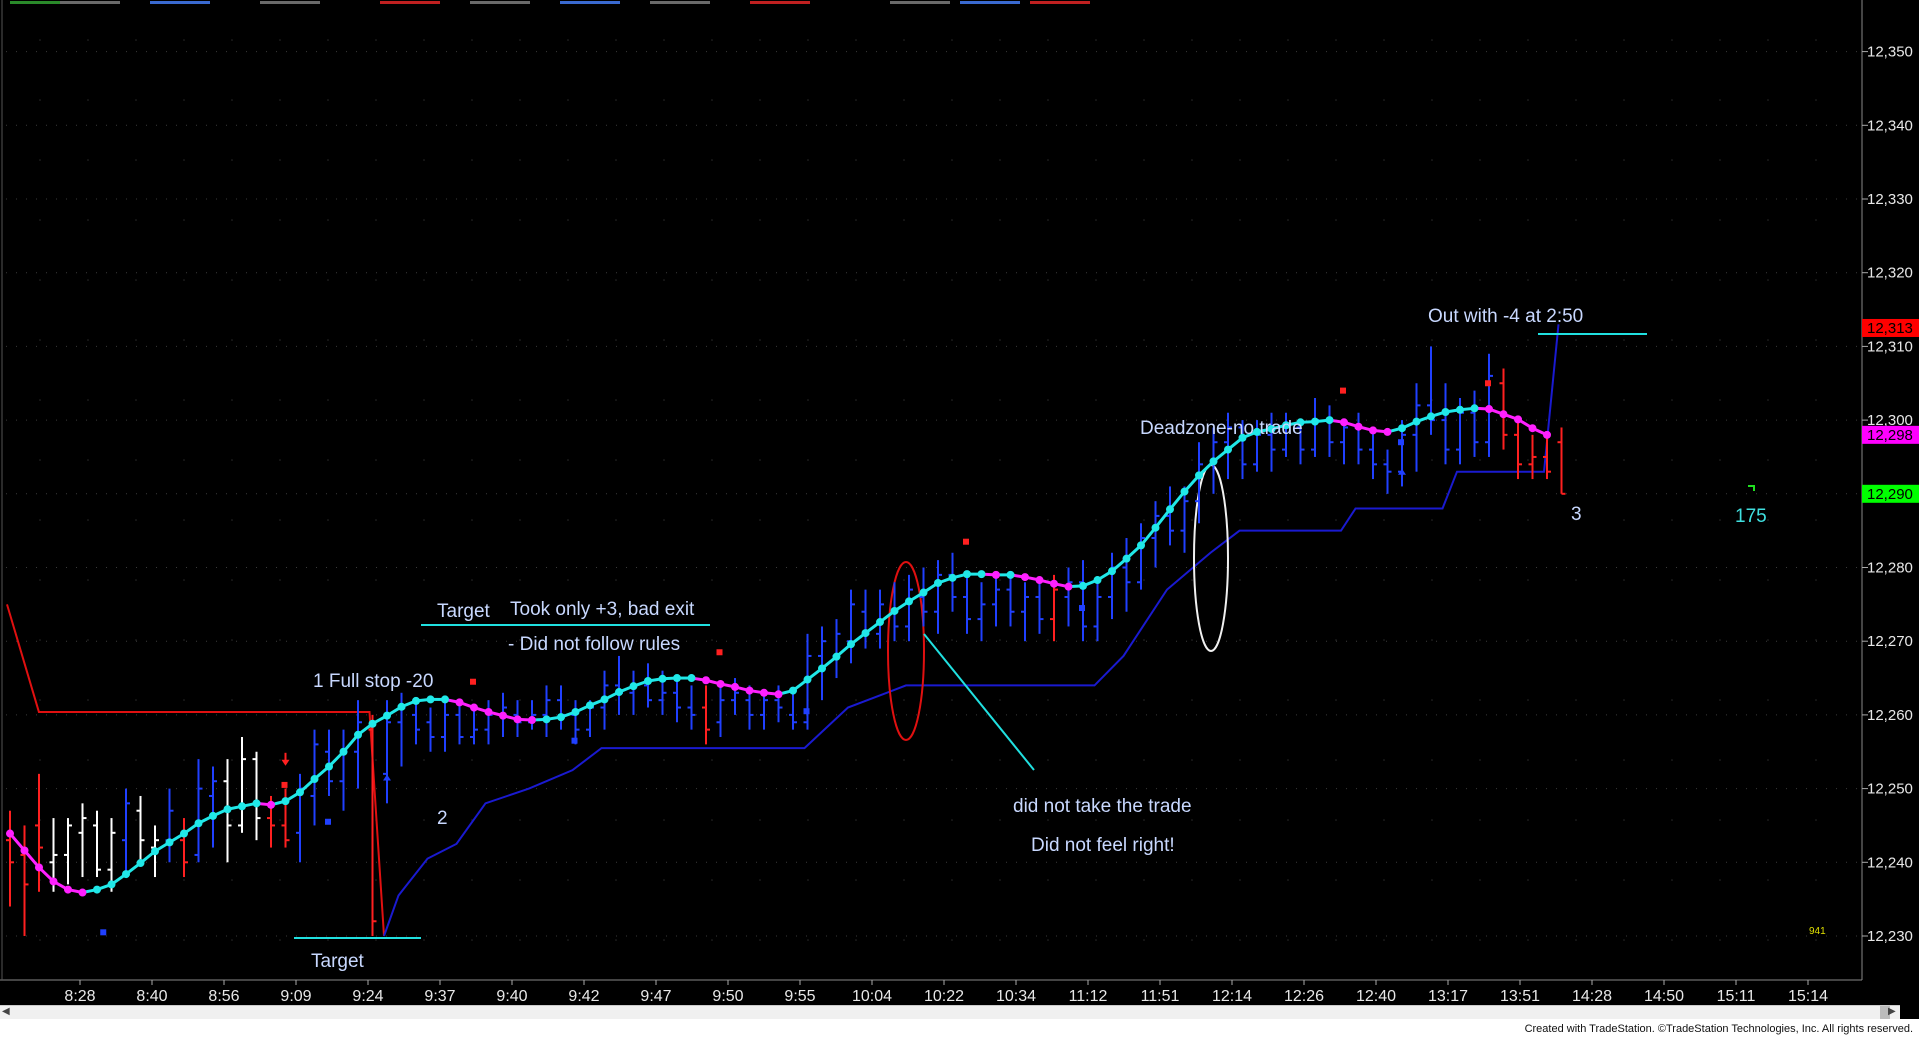 This screenshot has height=1037, width=1919. I want to click on x-tick-label: 9:24, so click(367, 996).